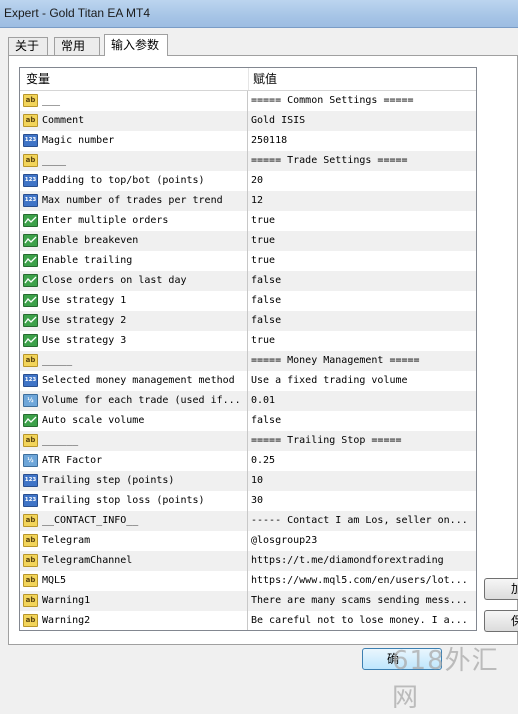  Describe the element at coordinates (362, 121) in the screenshot. I see `value-cell: Gold ISIS` at that location.